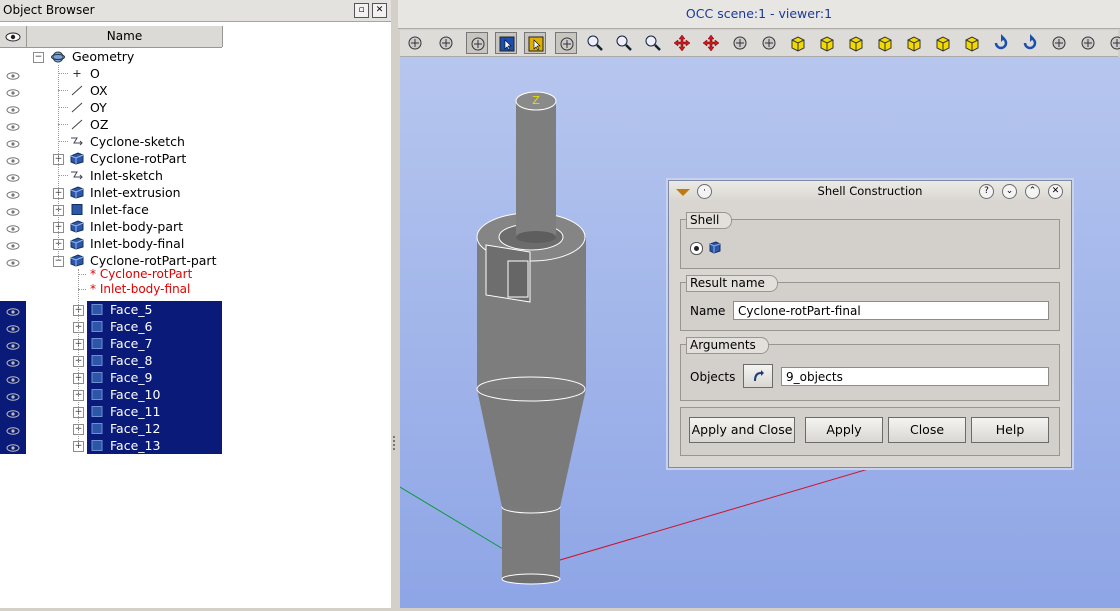 The width and height of the screenshot is (1120, 611). I want to click on reset-view-button, so click(1059, 43).